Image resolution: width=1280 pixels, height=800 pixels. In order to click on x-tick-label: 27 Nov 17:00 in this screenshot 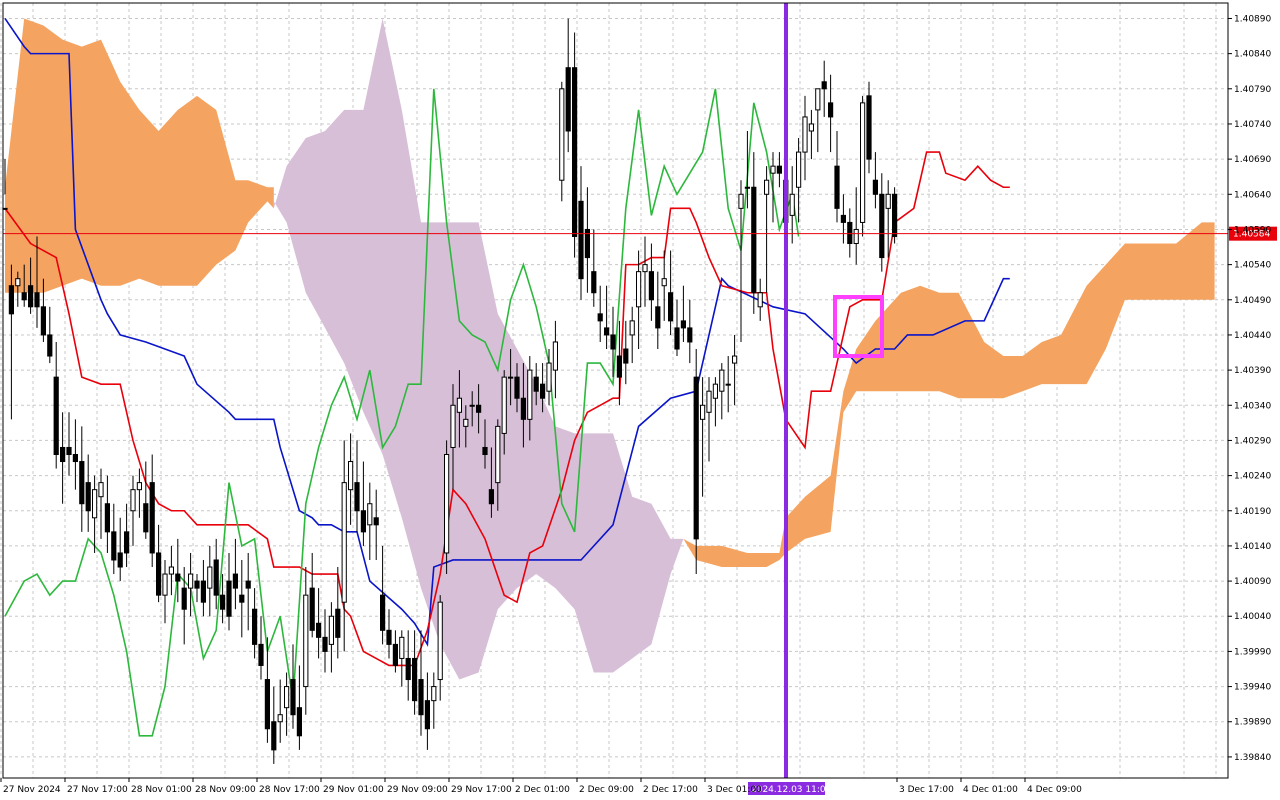, I will do `click(97, 790)`.